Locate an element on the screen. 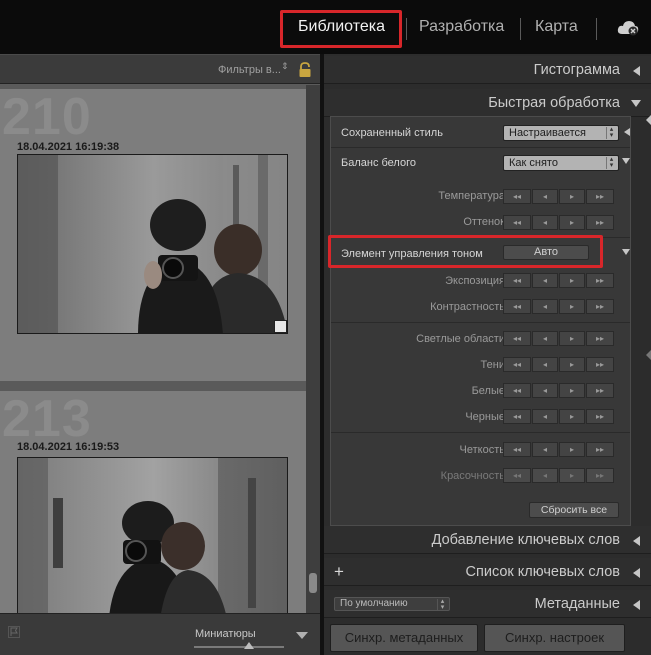 This screenshot has height=655, width=651. thumbnails-size-slider is located at coordinates (239, 645).